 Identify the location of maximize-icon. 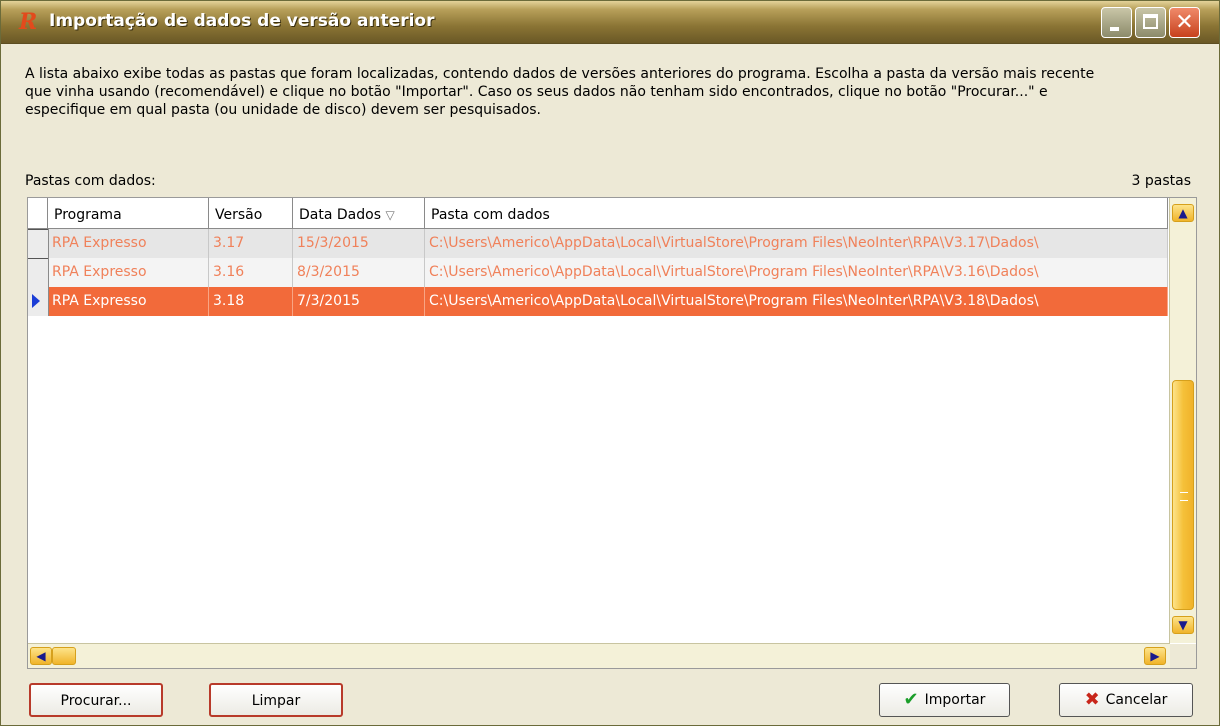
(1150, 21).